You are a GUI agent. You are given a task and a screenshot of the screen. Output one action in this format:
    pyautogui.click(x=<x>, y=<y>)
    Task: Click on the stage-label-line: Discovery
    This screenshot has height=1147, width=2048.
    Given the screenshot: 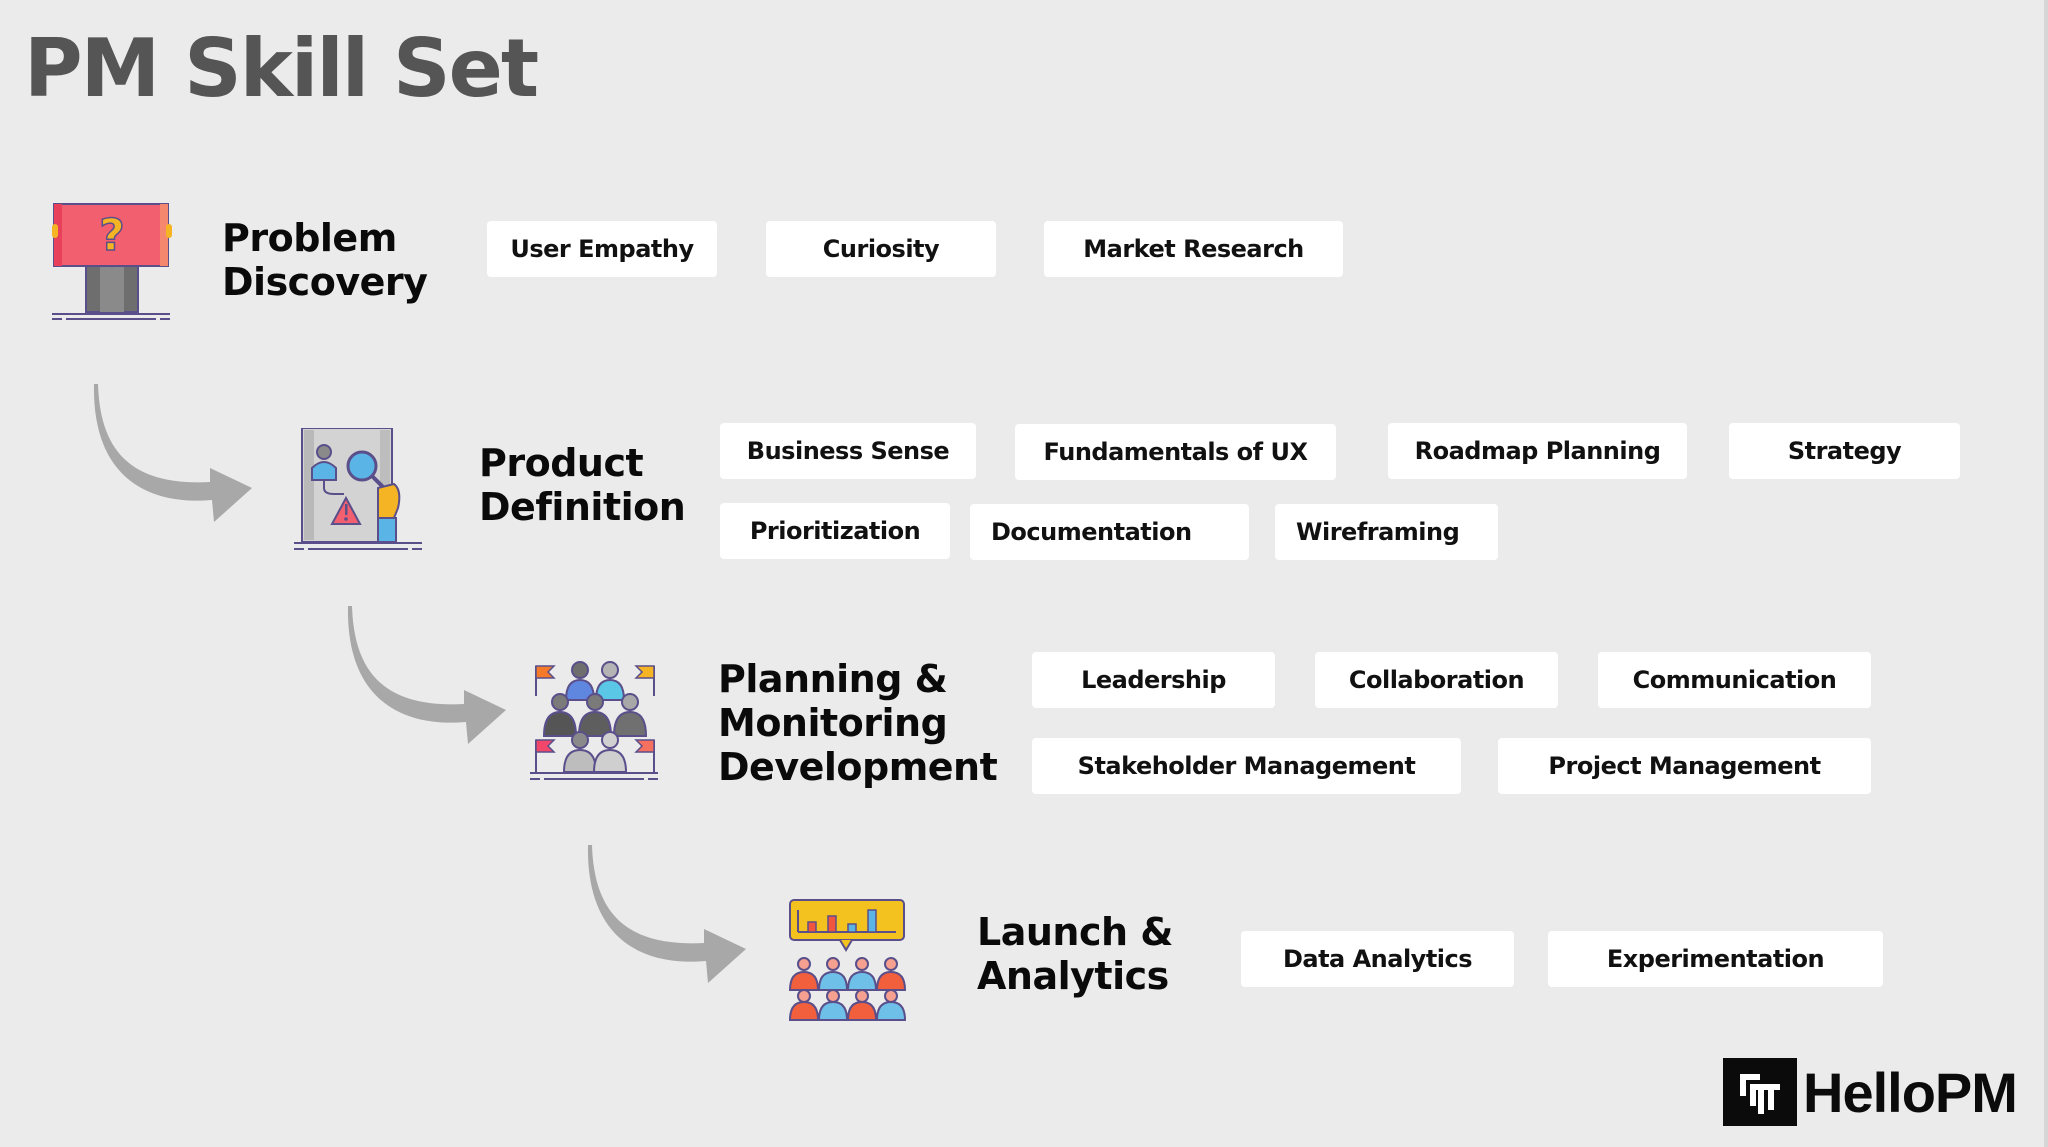 What is the action you would take?
    pyautogui.click(x=325, y=282)
    